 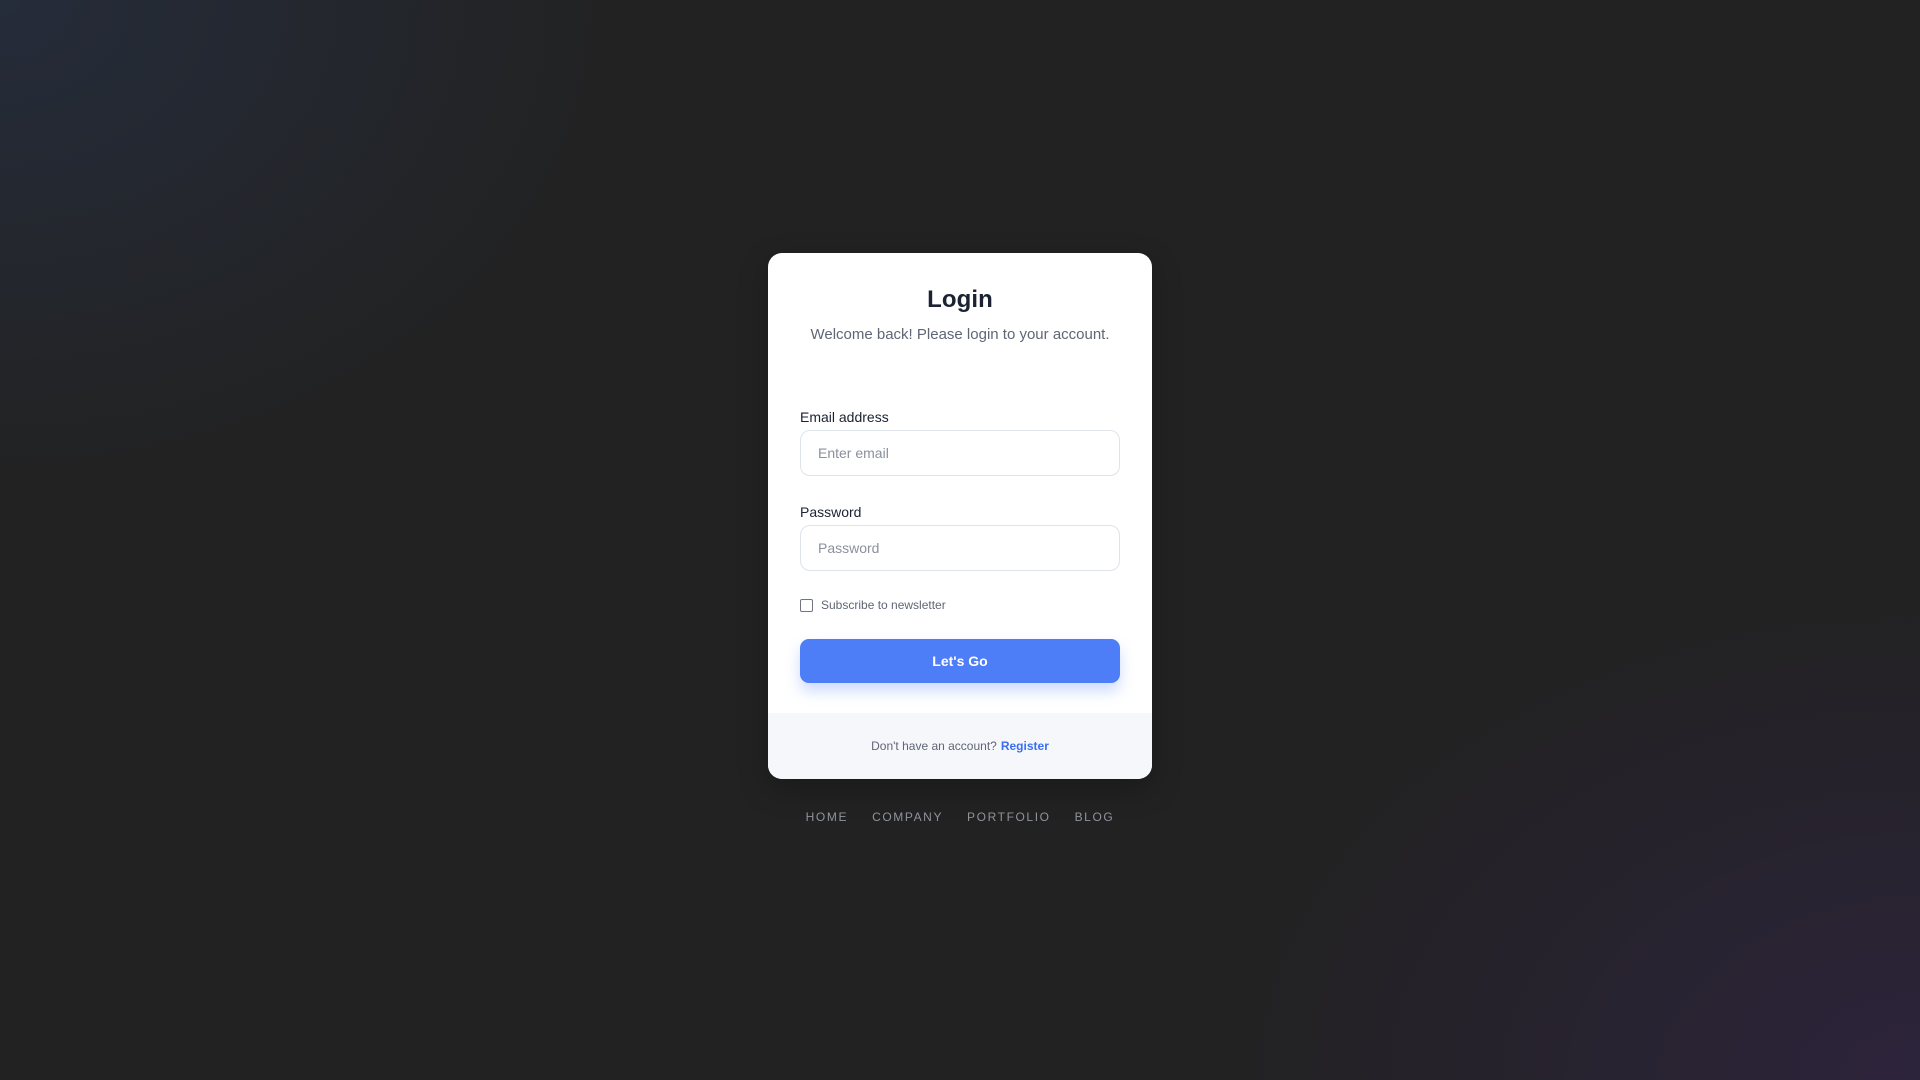 I want to click on email-field-group: Email address, so click(x=960, y=442).